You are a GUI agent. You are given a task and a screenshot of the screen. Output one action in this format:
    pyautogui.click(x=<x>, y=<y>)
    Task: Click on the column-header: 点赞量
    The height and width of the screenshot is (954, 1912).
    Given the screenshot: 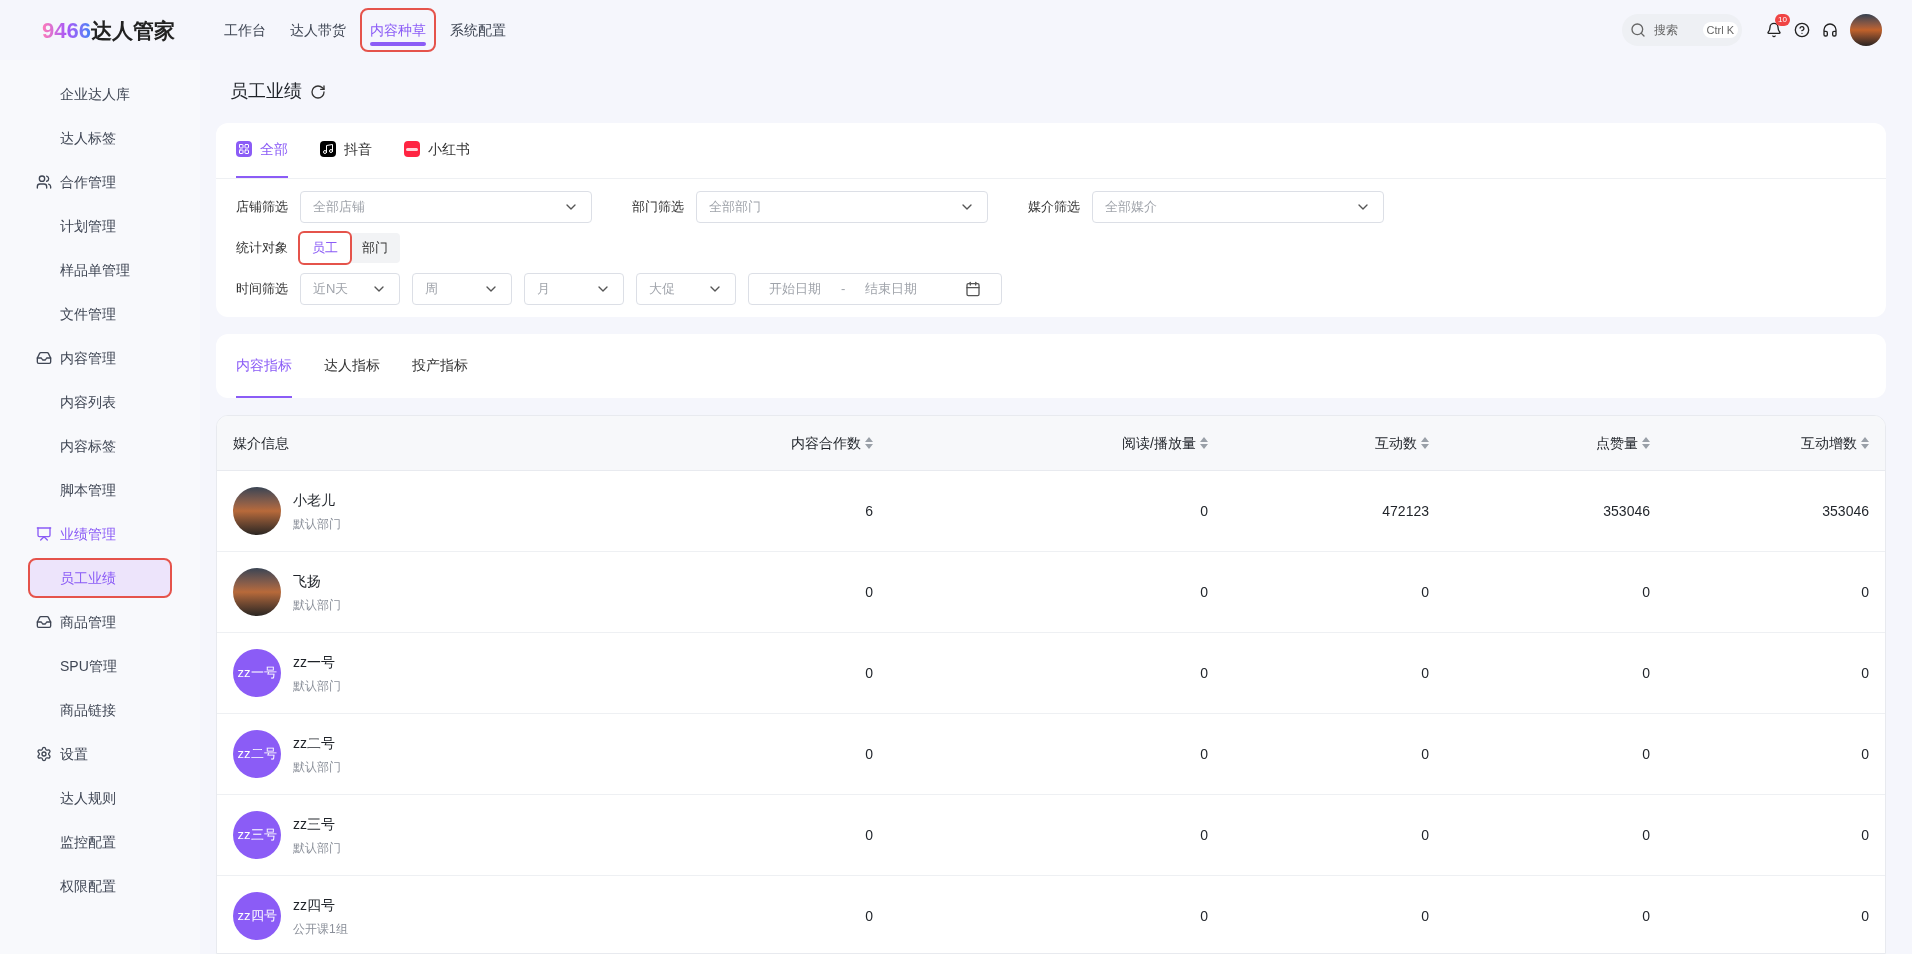 What is the action you would take?
    pyautogui.click(x=1555, y=443)
    